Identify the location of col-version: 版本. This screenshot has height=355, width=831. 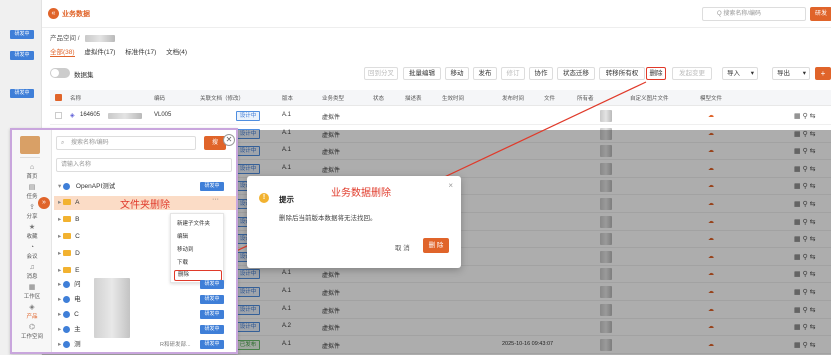
(287, 98).